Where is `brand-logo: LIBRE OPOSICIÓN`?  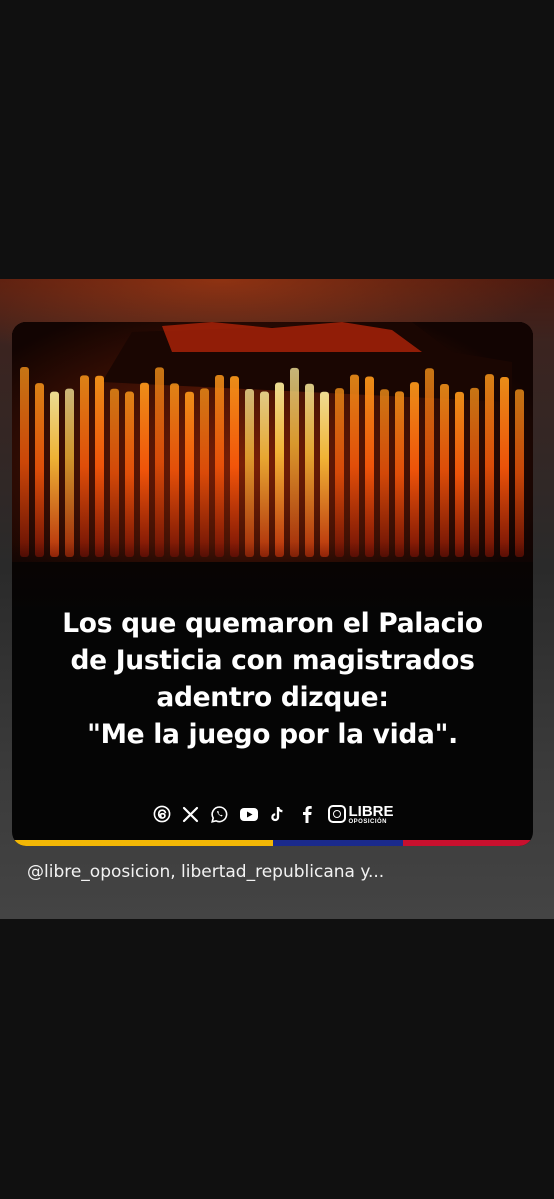 brand-logo: LIBRE OPOSICIÓN is located at coordinates (360, 813).